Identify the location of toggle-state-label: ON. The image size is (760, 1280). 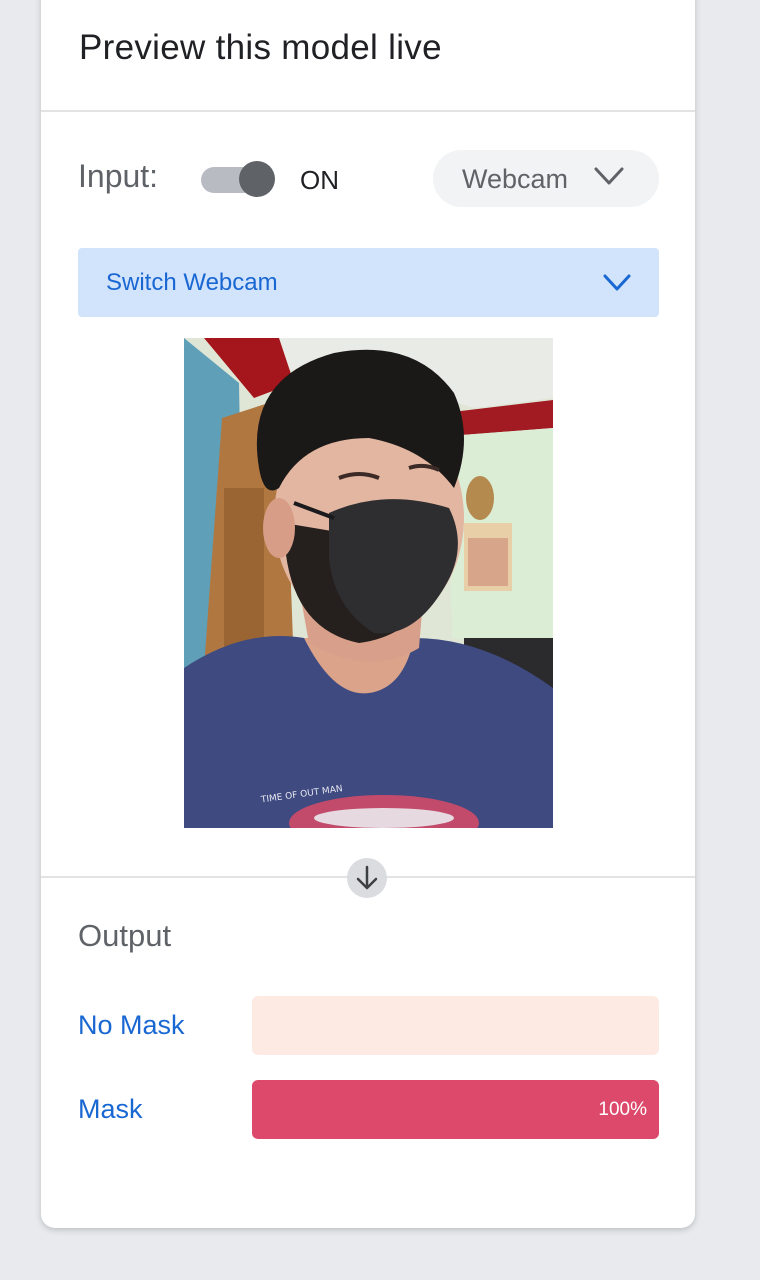
(319, 180).